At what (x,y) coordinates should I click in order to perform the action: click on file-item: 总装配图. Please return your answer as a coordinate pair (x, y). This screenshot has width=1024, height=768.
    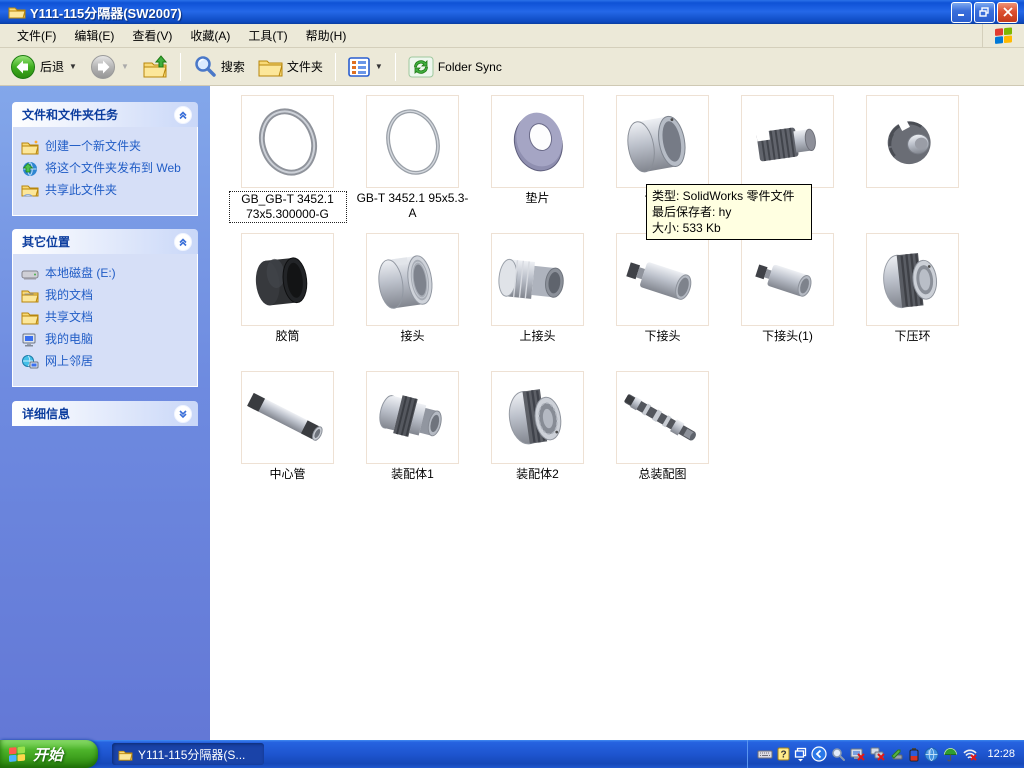
    Looking at the image, I should click on (662, 440).